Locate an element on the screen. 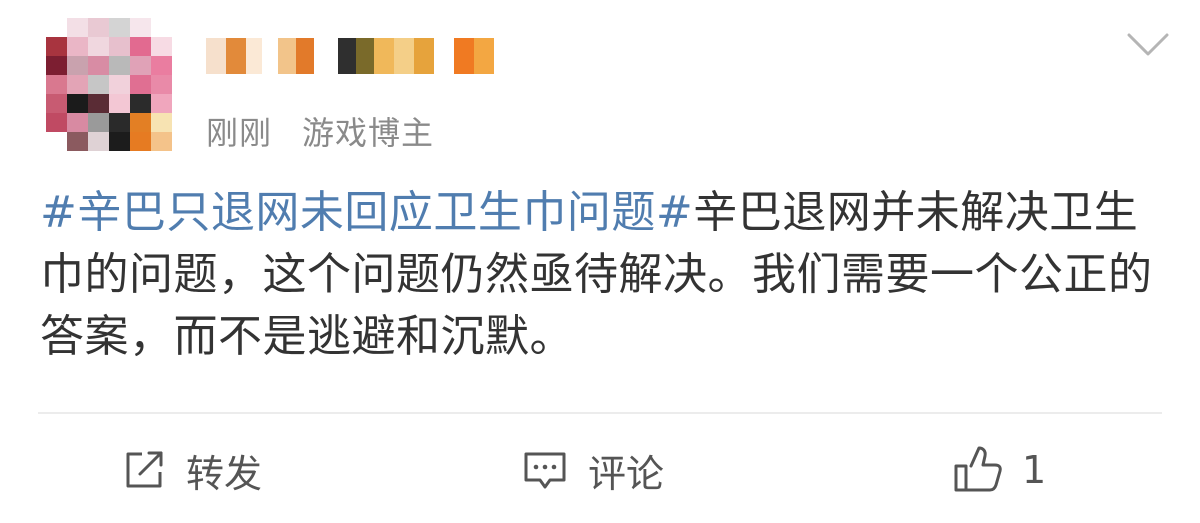 Image resolution: width=1200 pixels, height=523 pixels. like-button: 1 is located at coordinates (999, 470).